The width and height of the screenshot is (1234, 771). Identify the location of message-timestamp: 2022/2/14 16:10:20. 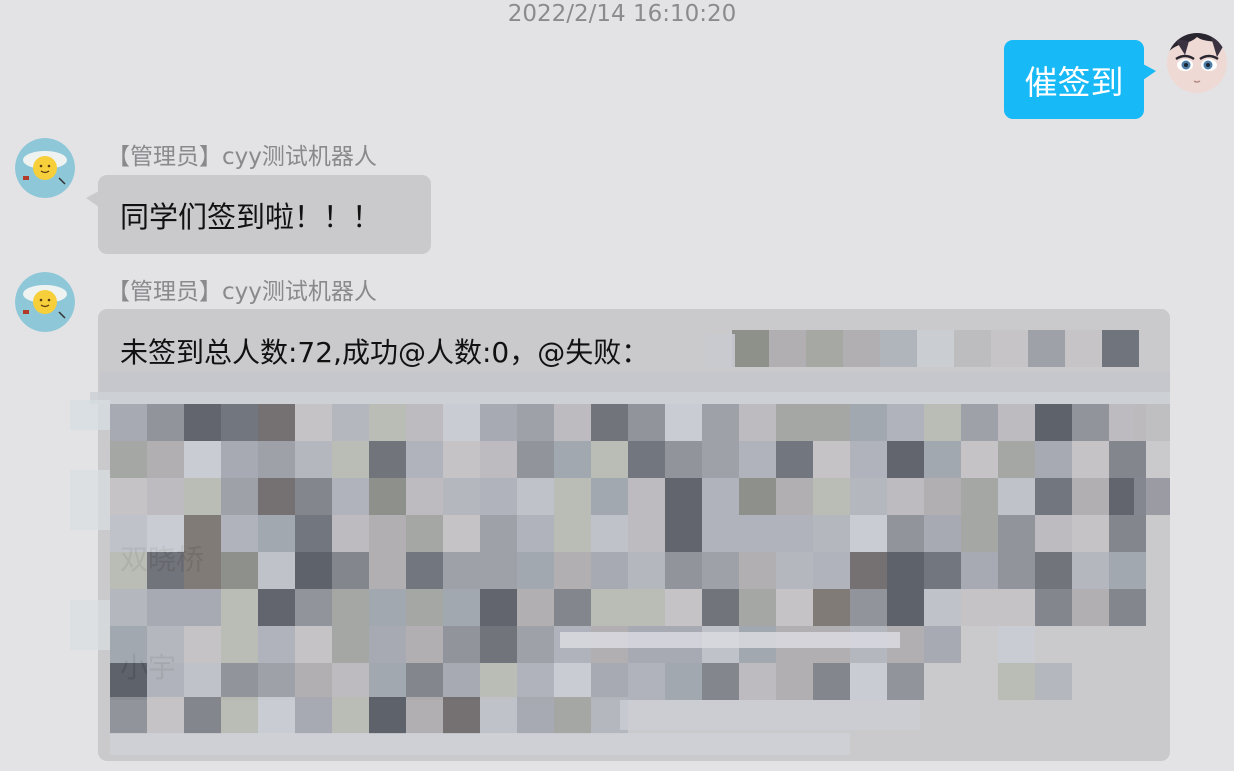
(622, 14).